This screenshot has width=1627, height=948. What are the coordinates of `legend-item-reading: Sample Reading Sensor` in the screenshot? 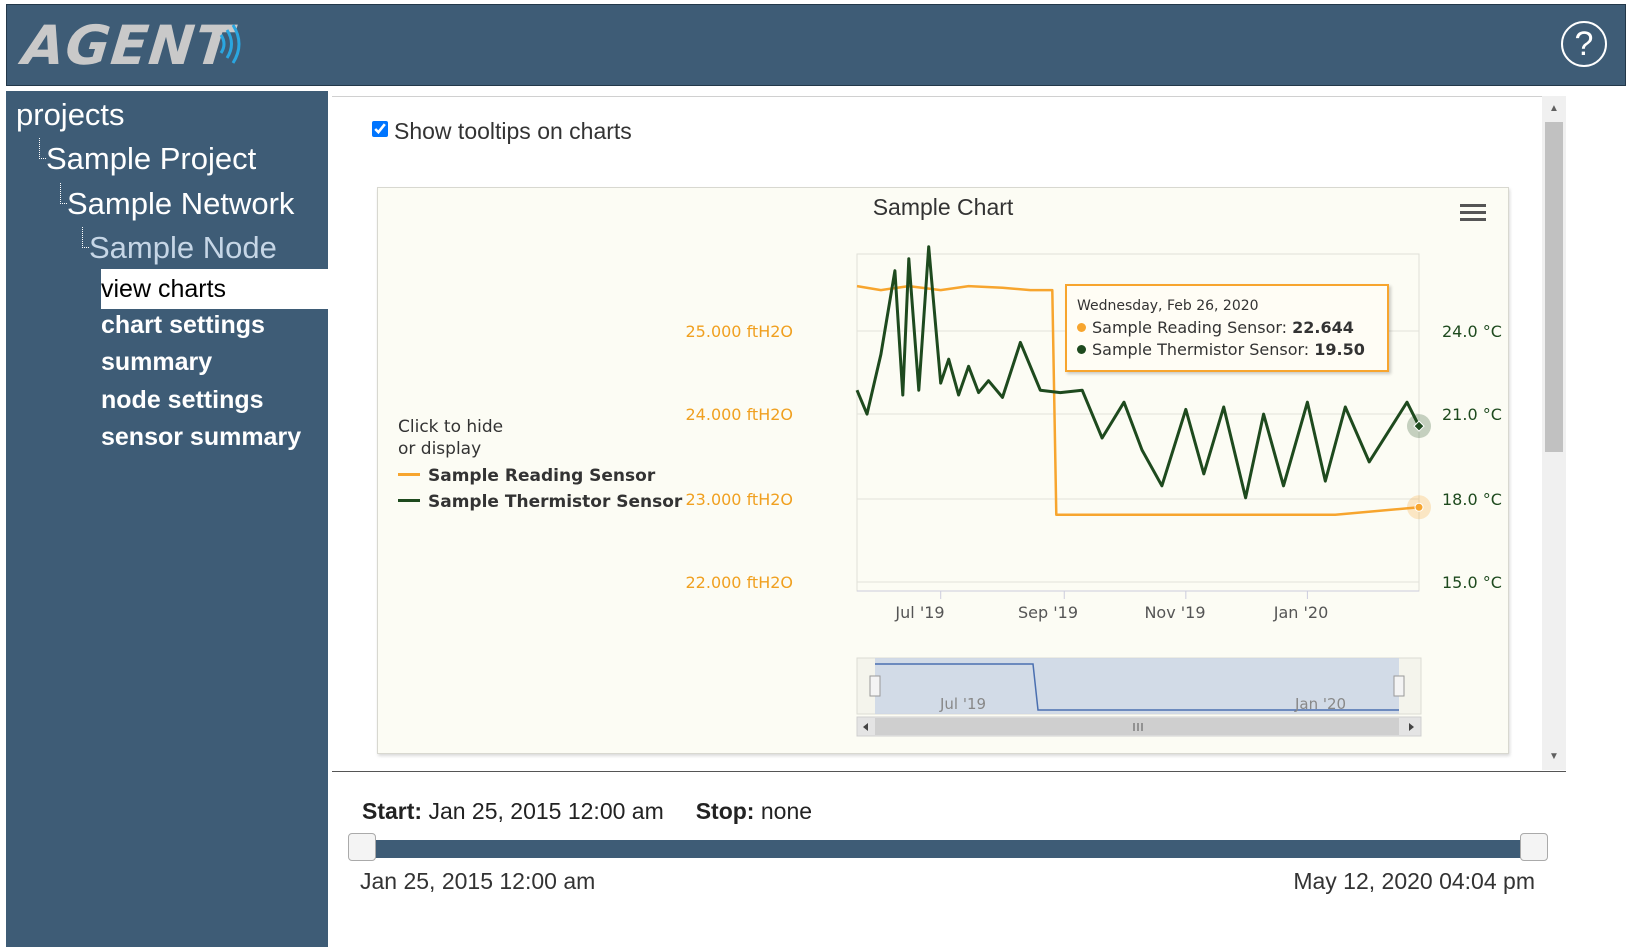 It's located at (540, 476).